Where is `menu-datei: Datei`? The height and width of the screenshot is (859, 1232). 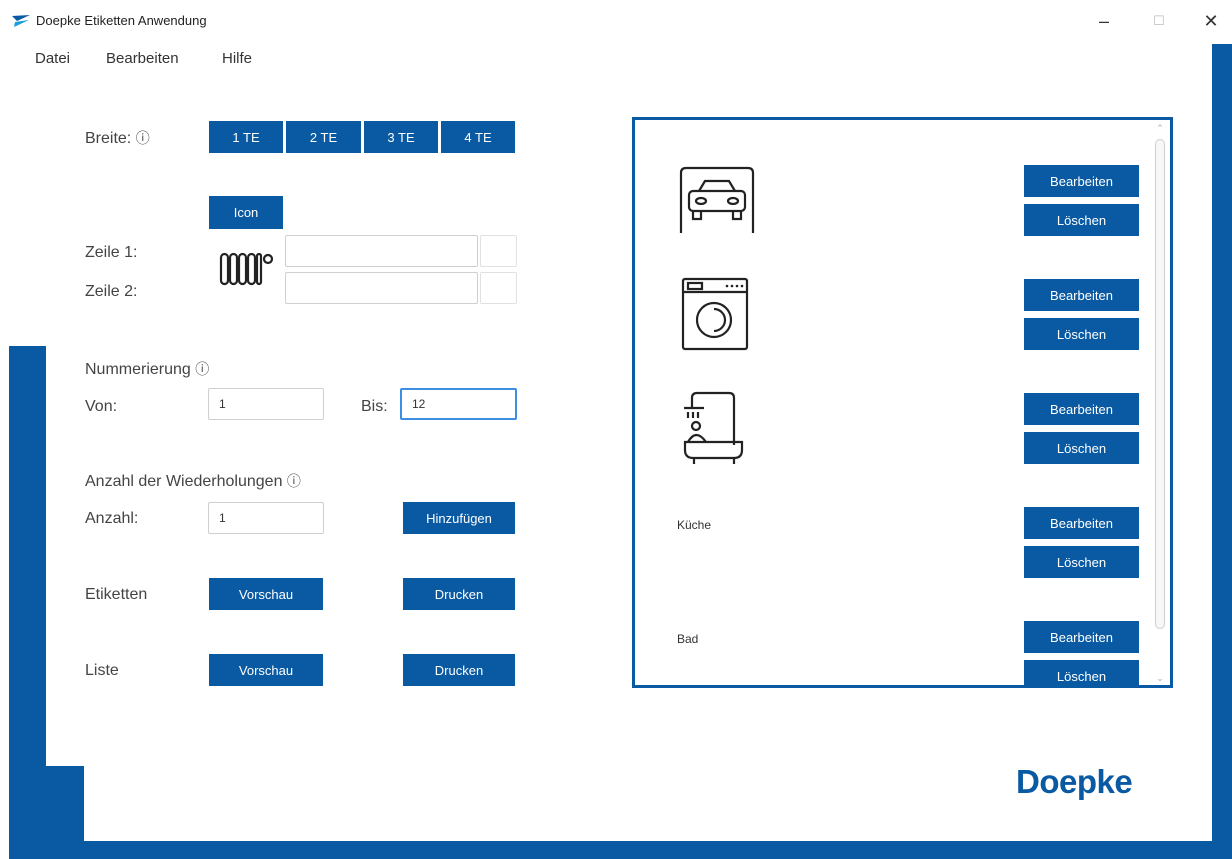
menu-datei: Datei is located at coordinates (52, 58).